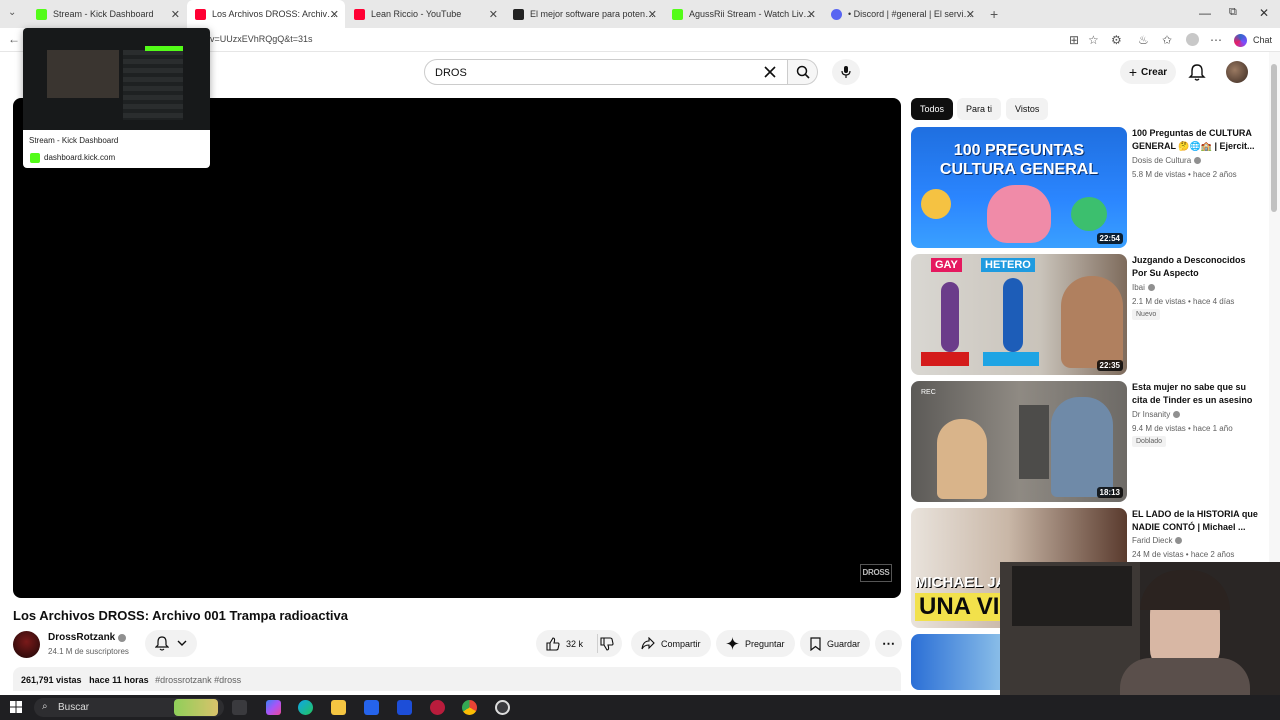 The height and width of the screenshot is (720, 1280). Describe the element at coordinates (1197, 72) in the screenshot. I see `notifications-bell-icon` at that location.